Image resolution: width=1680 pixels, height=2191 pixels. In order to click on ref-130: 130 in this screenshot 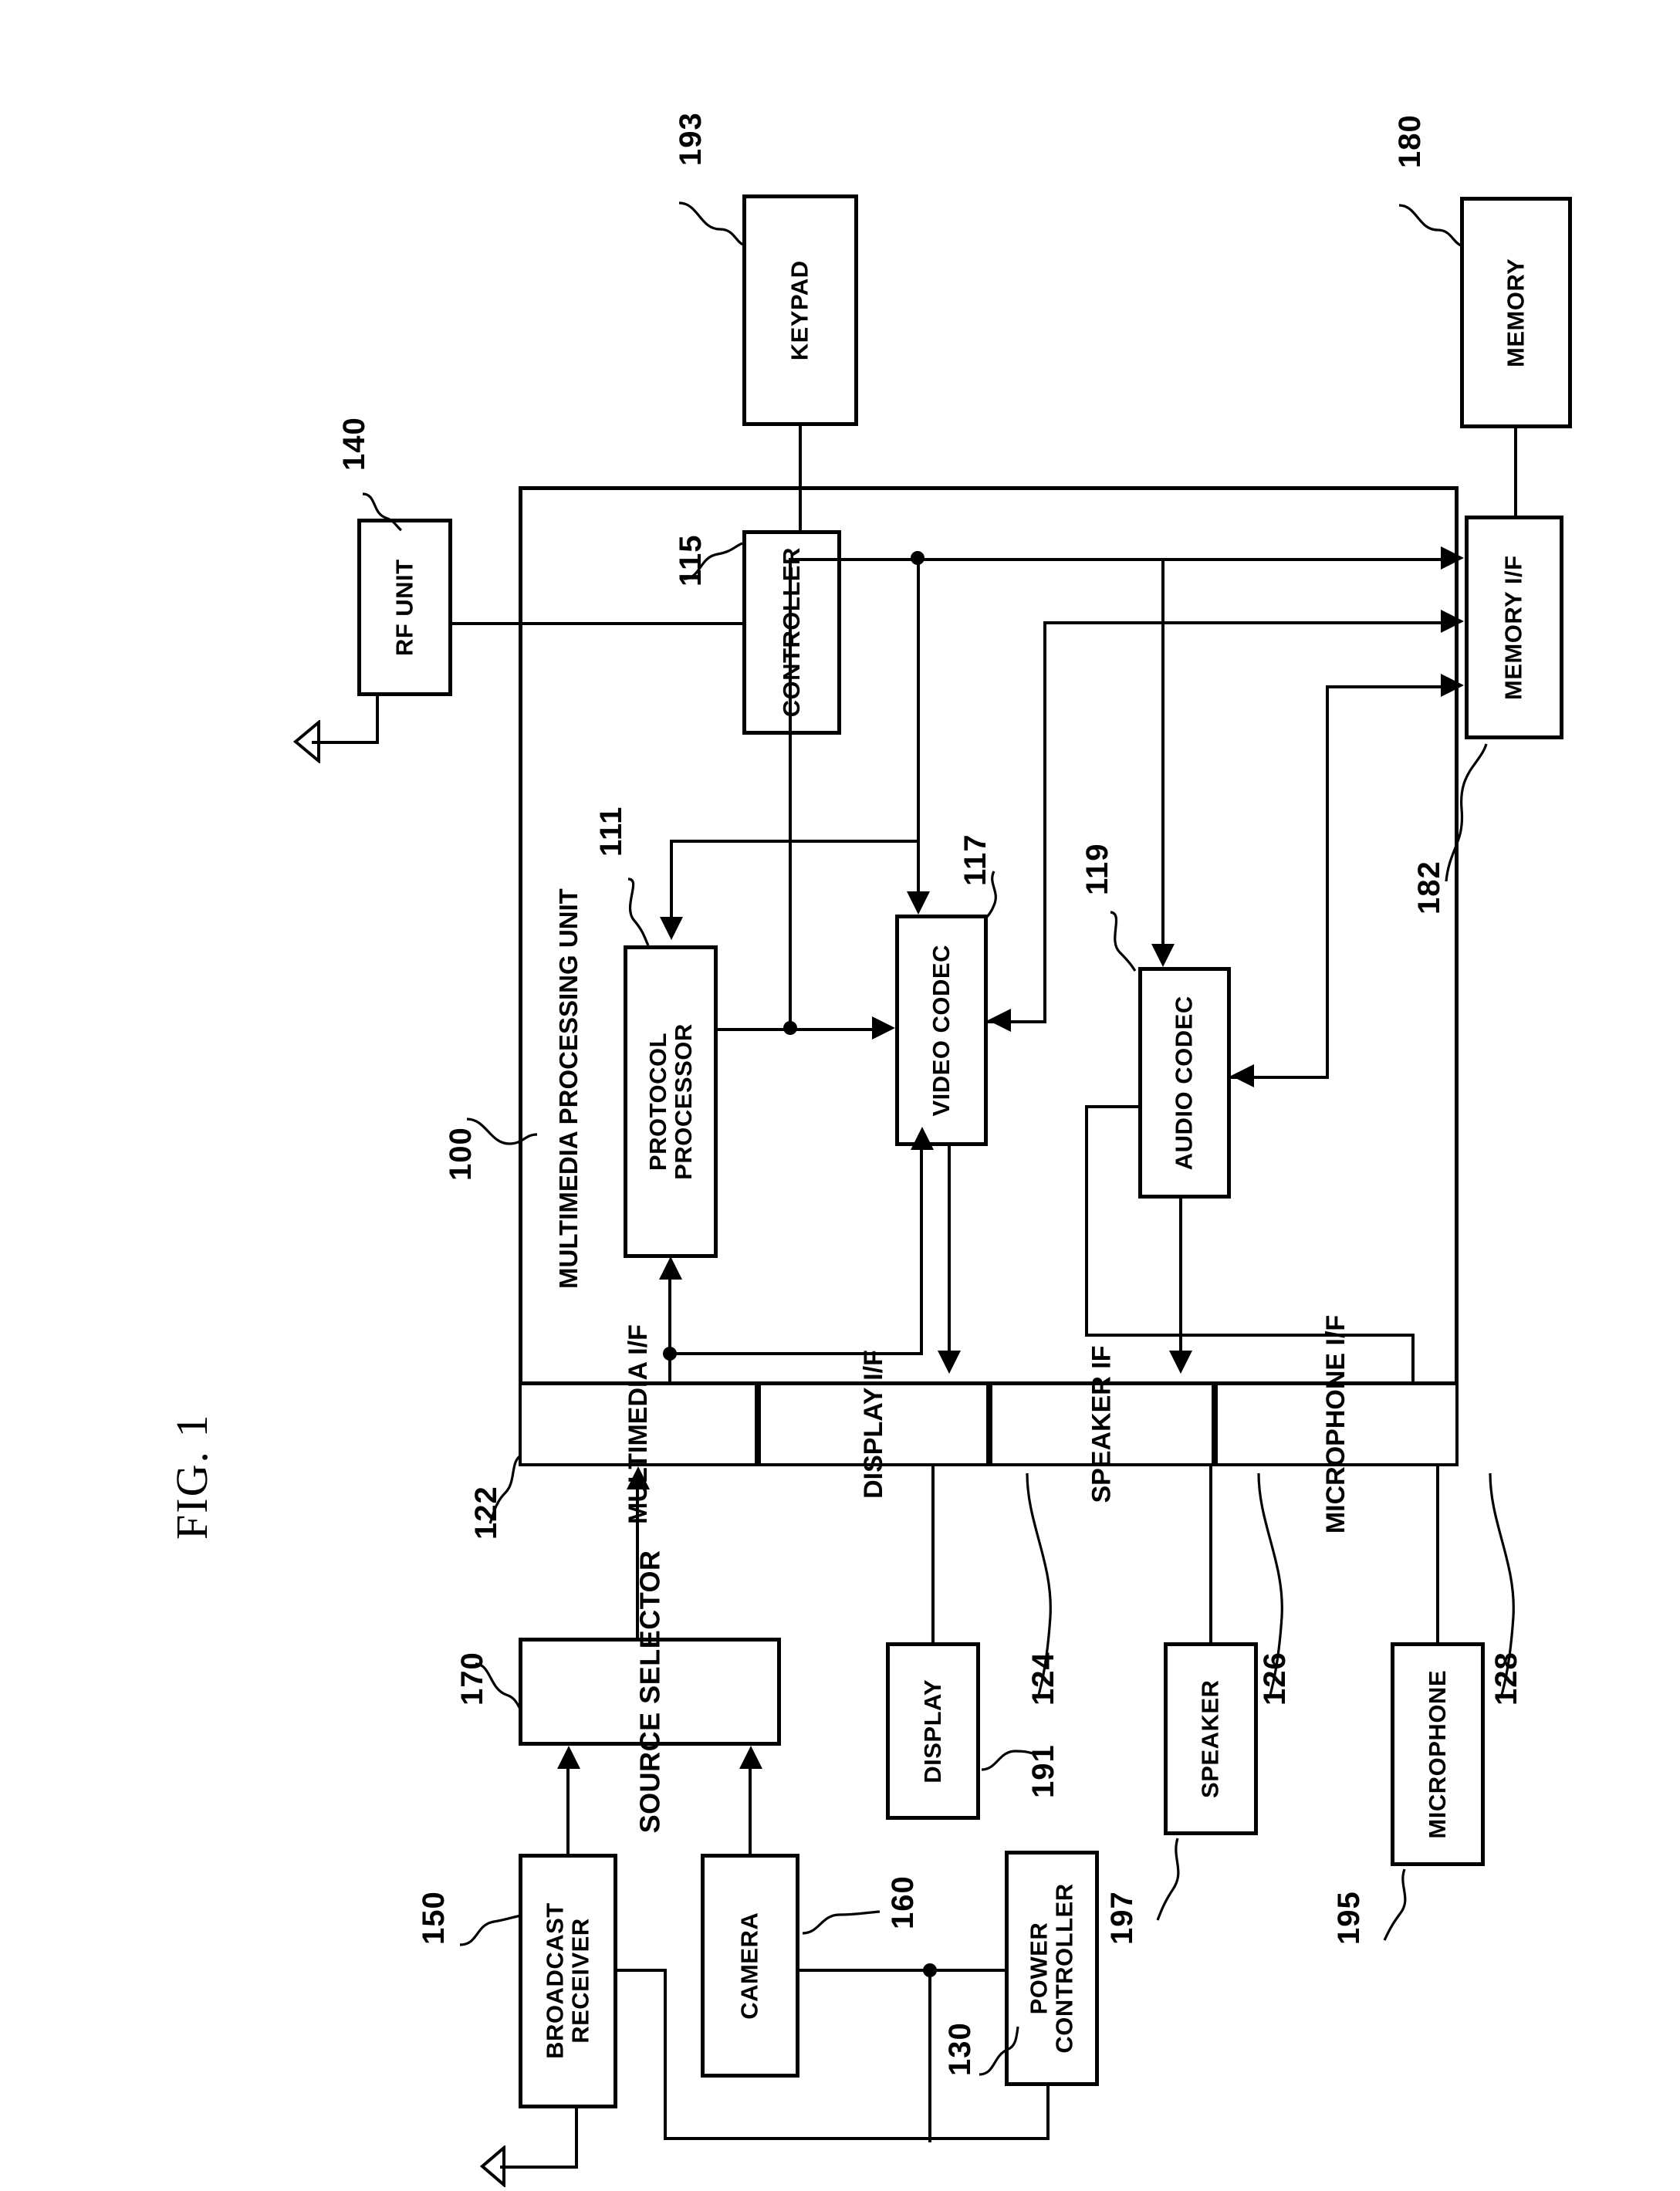, I will do `click(960, 2049)`.